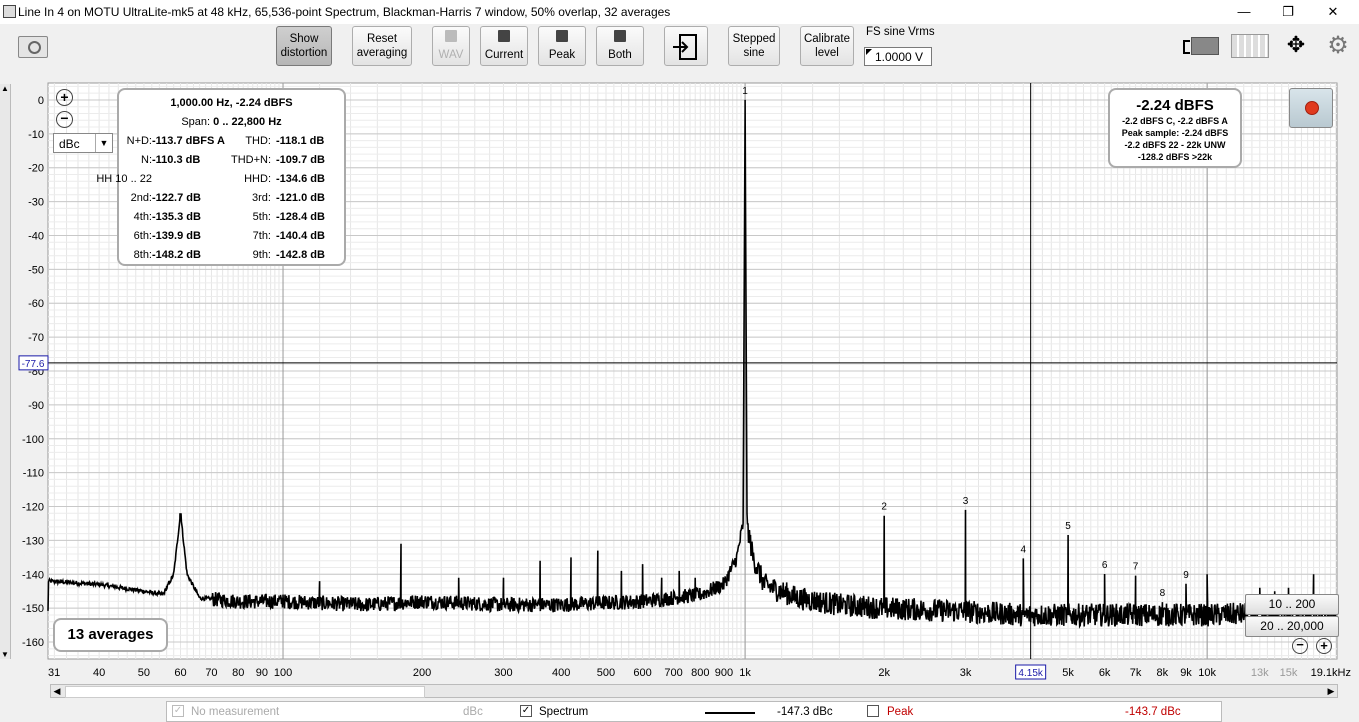  What do you see at coordinates (873, 711) in the screenshot?
I see `peak-checkbox` at bounding box center [873, 711].